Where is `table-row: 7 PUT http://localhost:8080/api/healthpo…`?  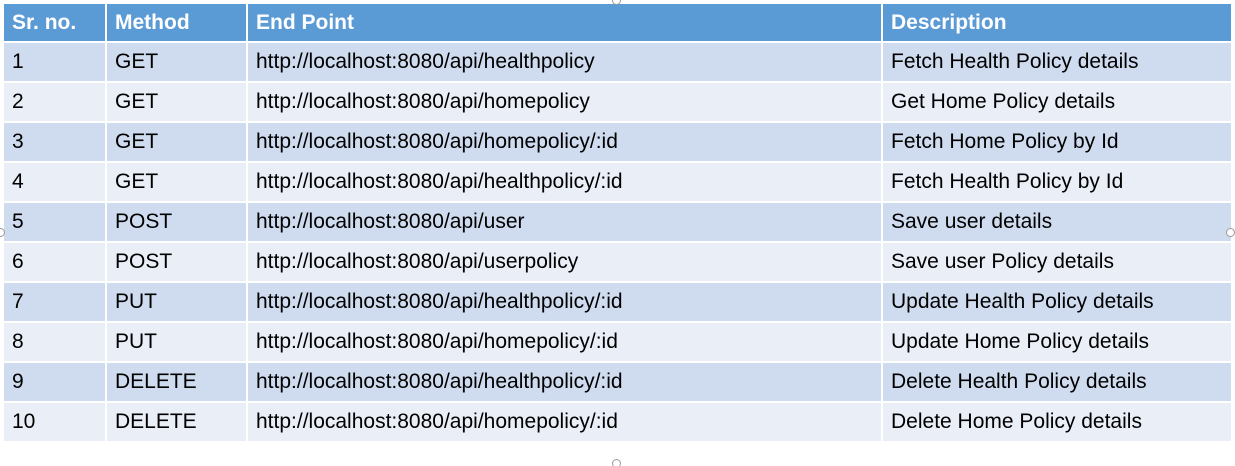
table-row: 7 PUT http://localhost:8080/api/healthpo… is located at coordinates (617, 302).